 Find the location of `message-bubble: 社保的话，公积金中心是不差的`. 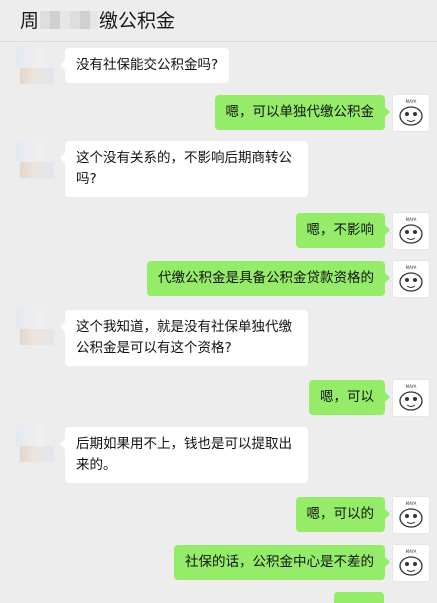

message-bubble: 社保的话，公积金中心是不差的 is located at coordinates (282, 562).